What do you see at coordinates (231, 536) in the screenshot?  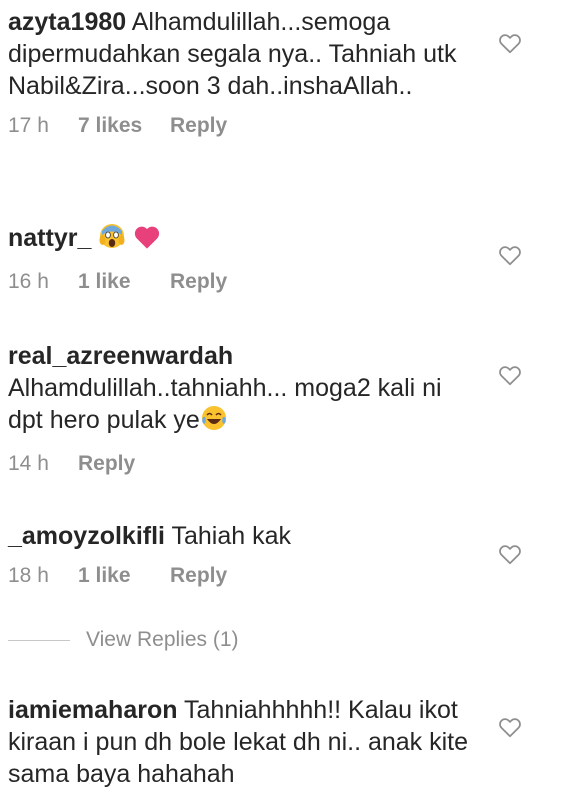 I see `comment-text: Tahiah kak` at bounding box center [231, 536].